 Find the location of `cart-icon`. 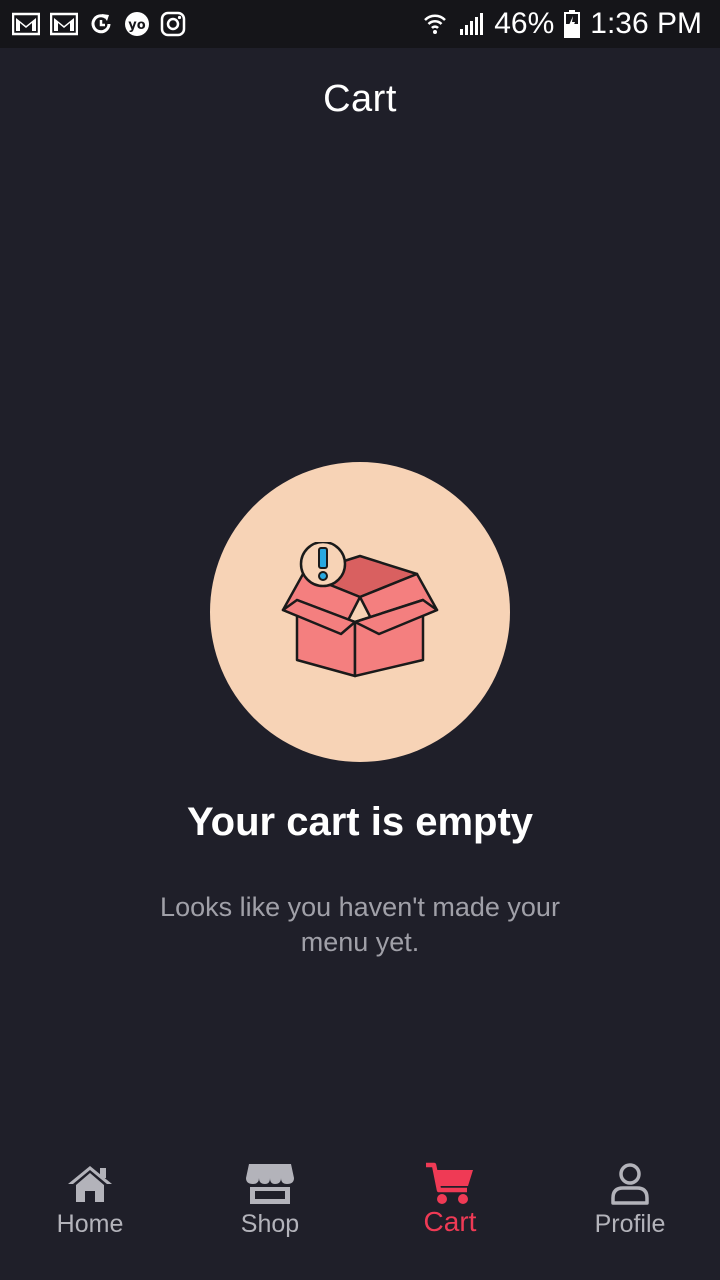

cart-icon is located at coordinates (450, 1184).